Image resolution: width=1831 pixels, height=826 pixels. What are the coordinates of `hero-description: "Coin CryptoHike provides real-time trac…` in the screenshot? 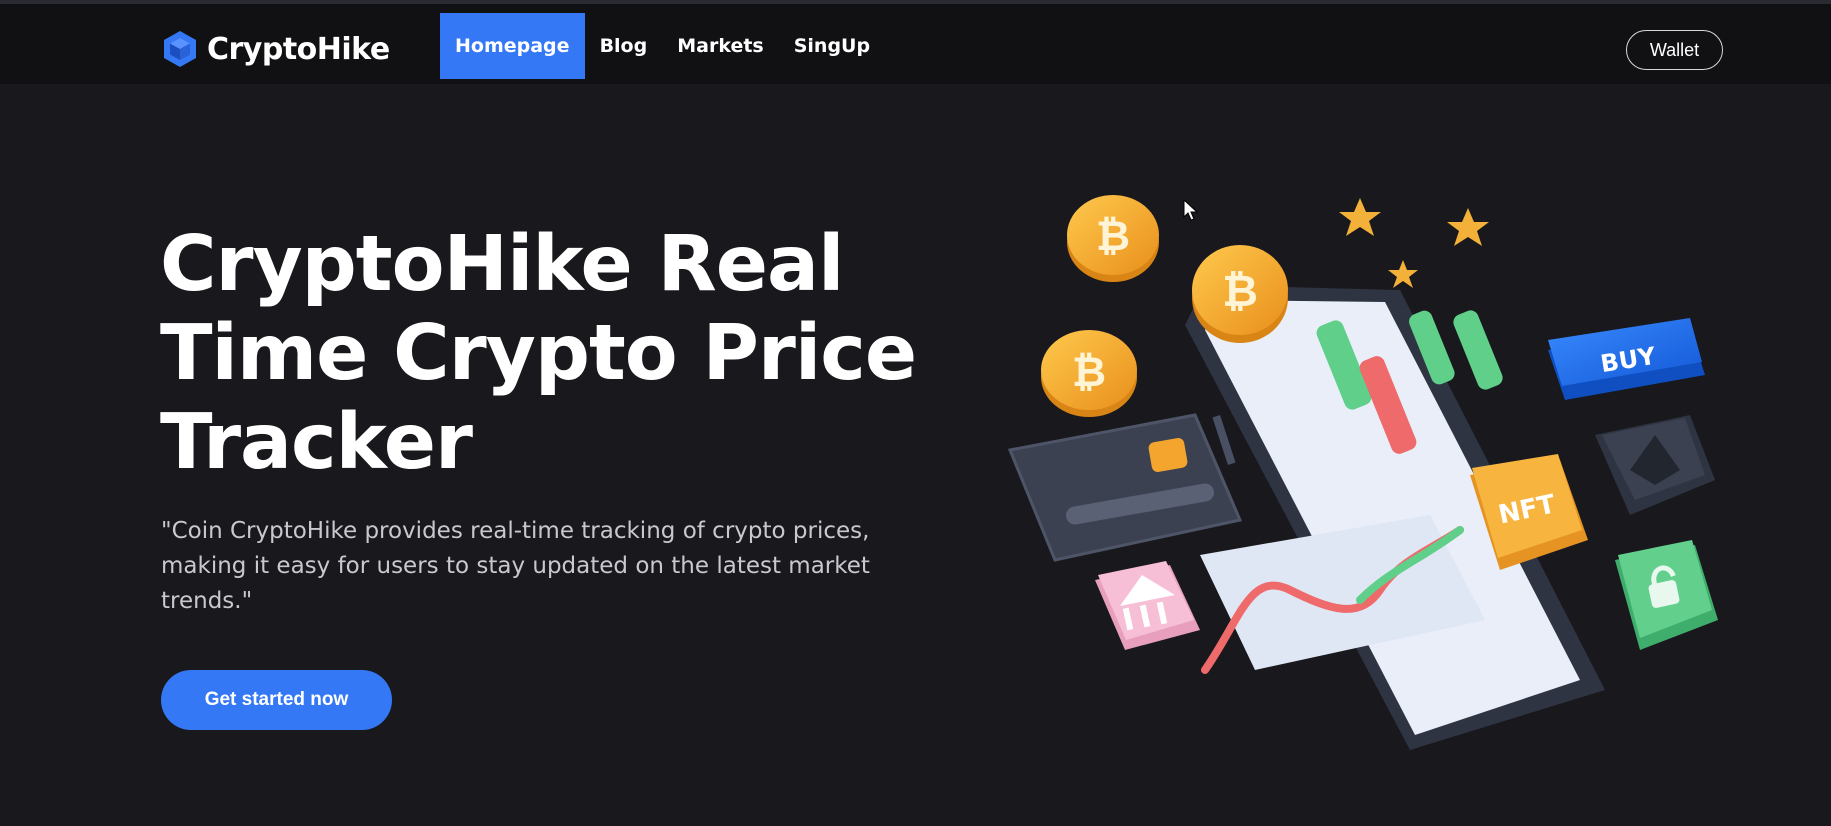 It's located at (515, 566).